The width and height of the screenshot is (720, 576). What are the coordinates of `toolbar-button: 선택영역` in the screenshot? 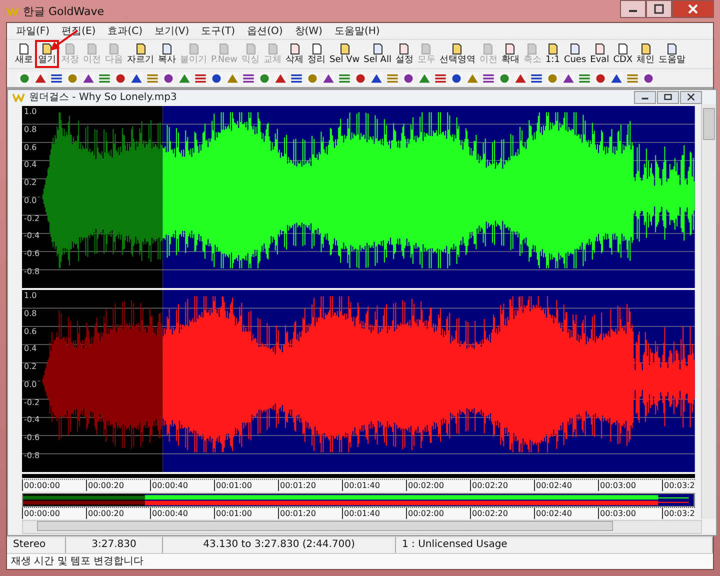 It's located at (457, 54).